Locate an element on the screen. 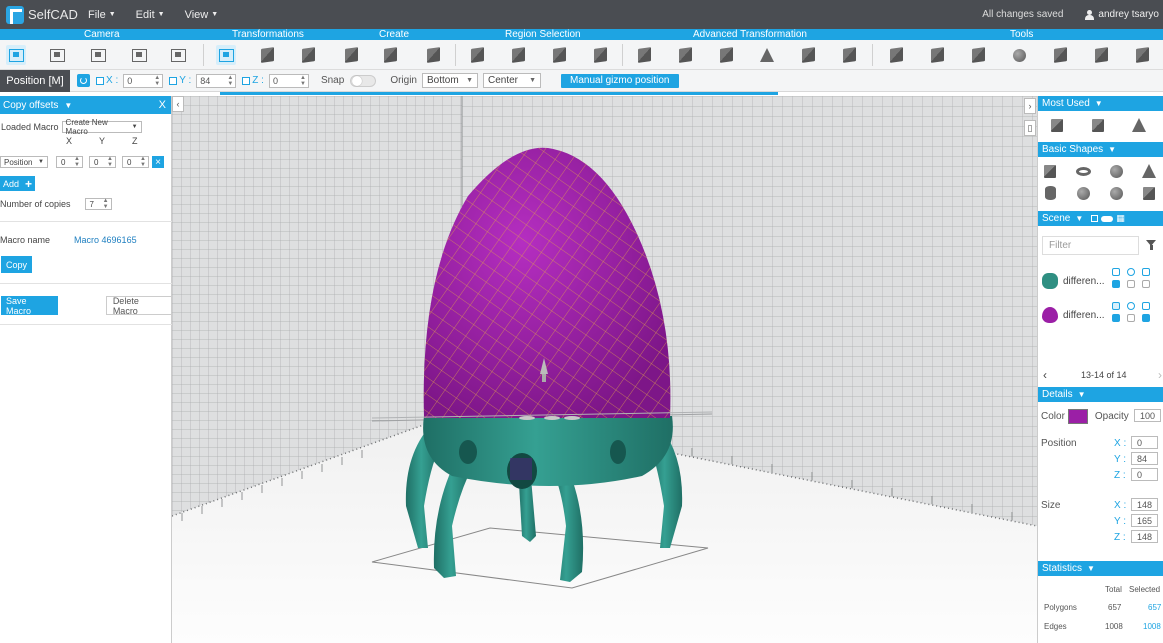  camera-zoom-tool is located at coordinates (57, 55).